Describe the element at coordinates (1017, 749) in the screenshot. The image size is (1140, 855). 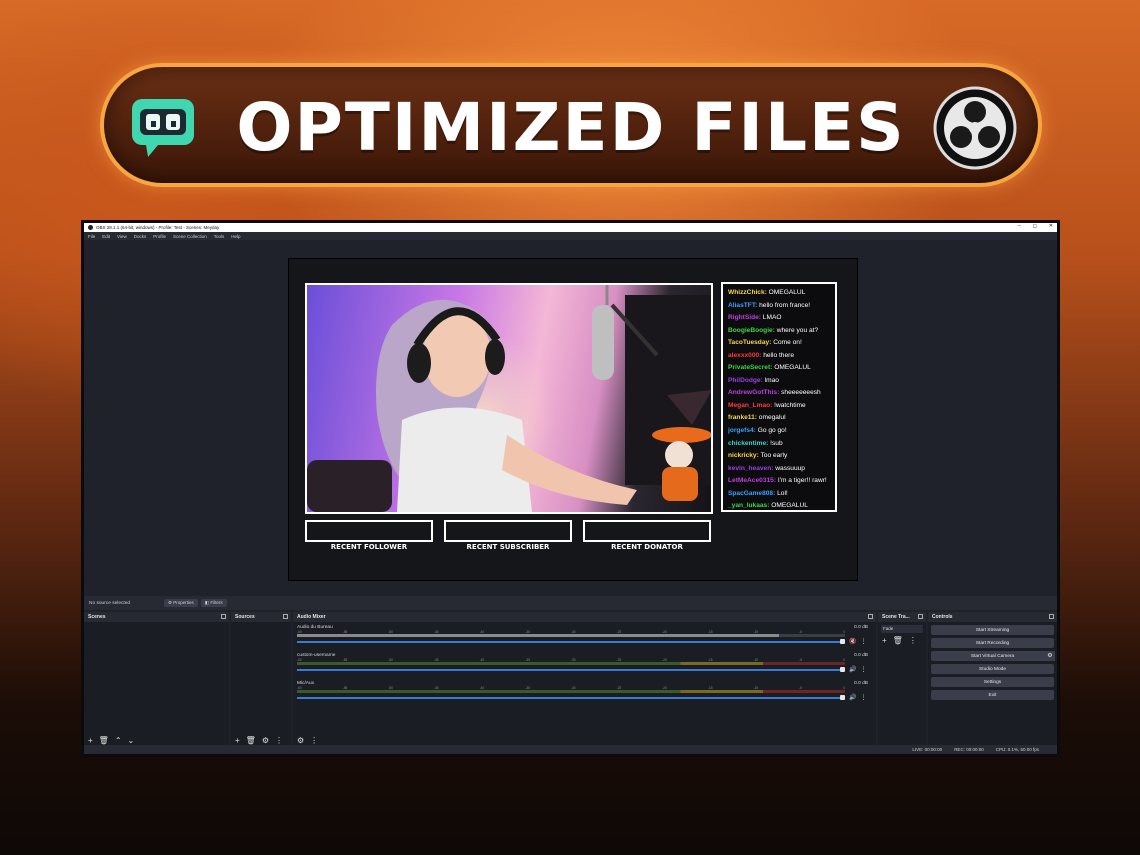
I see `cpu-usage: CPU: 0.1%, 60.00 fps` at that location.